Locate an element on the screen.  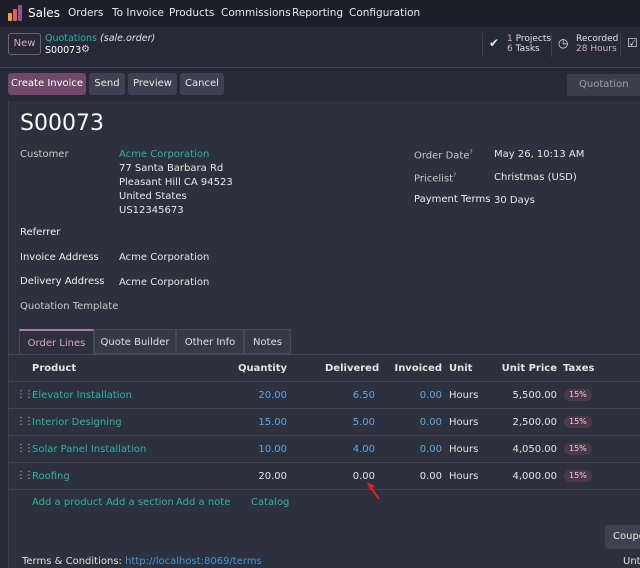
quantity-cell: 15.00 is located at coordinates (262, 422).